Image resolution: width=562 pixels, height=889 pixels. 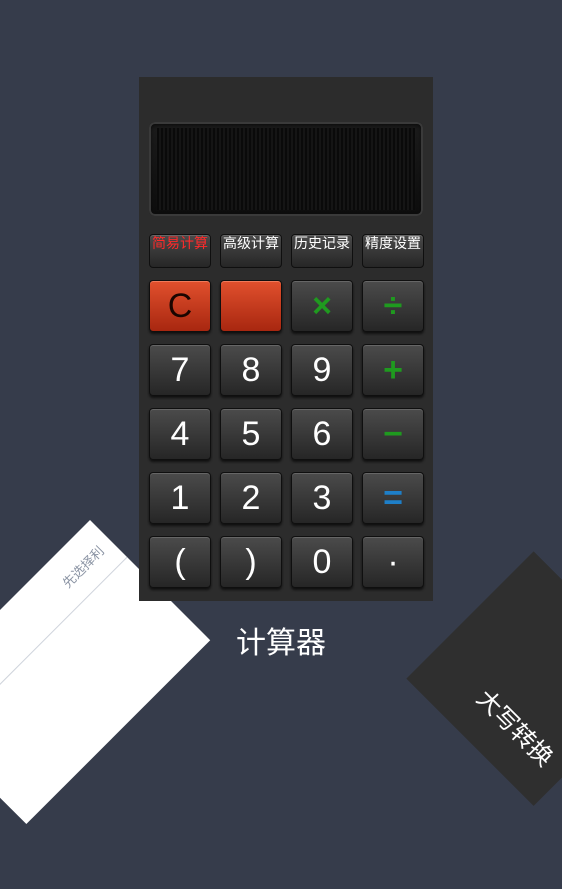 I want to click on multiply-button: ×, so click(x=322, y=306).